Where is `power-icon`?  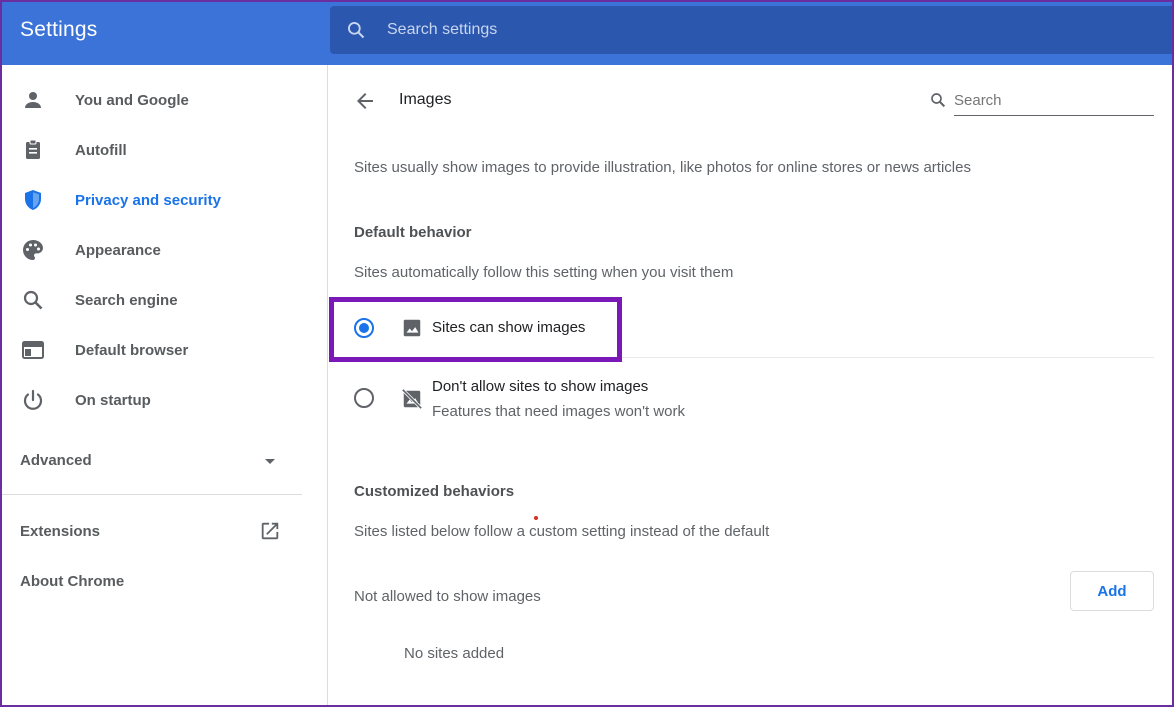 power-icon is located at coordinates (33, 399).